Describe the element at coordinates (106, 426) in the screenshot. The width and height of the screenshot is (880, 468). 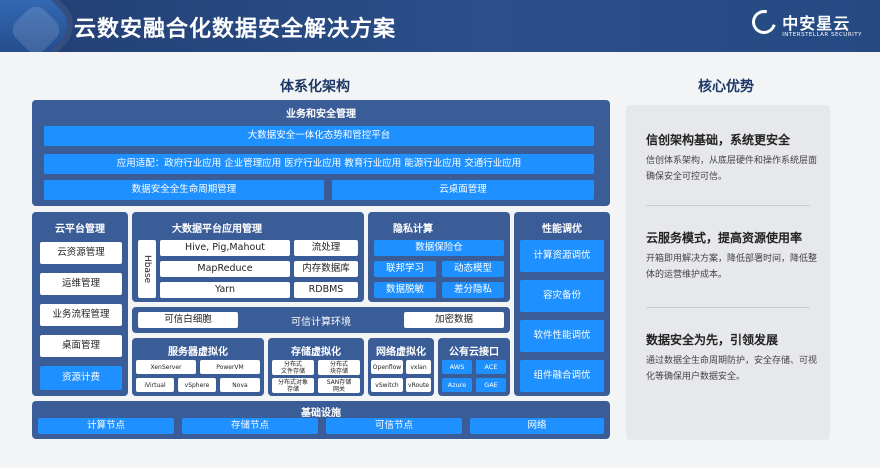
I see `compute-node-item: 计算节点` at that location.